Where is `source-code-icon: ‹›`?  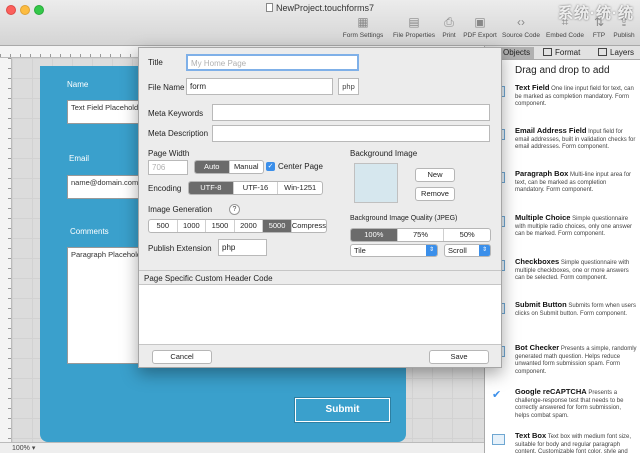
source-code-icon: ‹› is located at coordinates (521, 22).